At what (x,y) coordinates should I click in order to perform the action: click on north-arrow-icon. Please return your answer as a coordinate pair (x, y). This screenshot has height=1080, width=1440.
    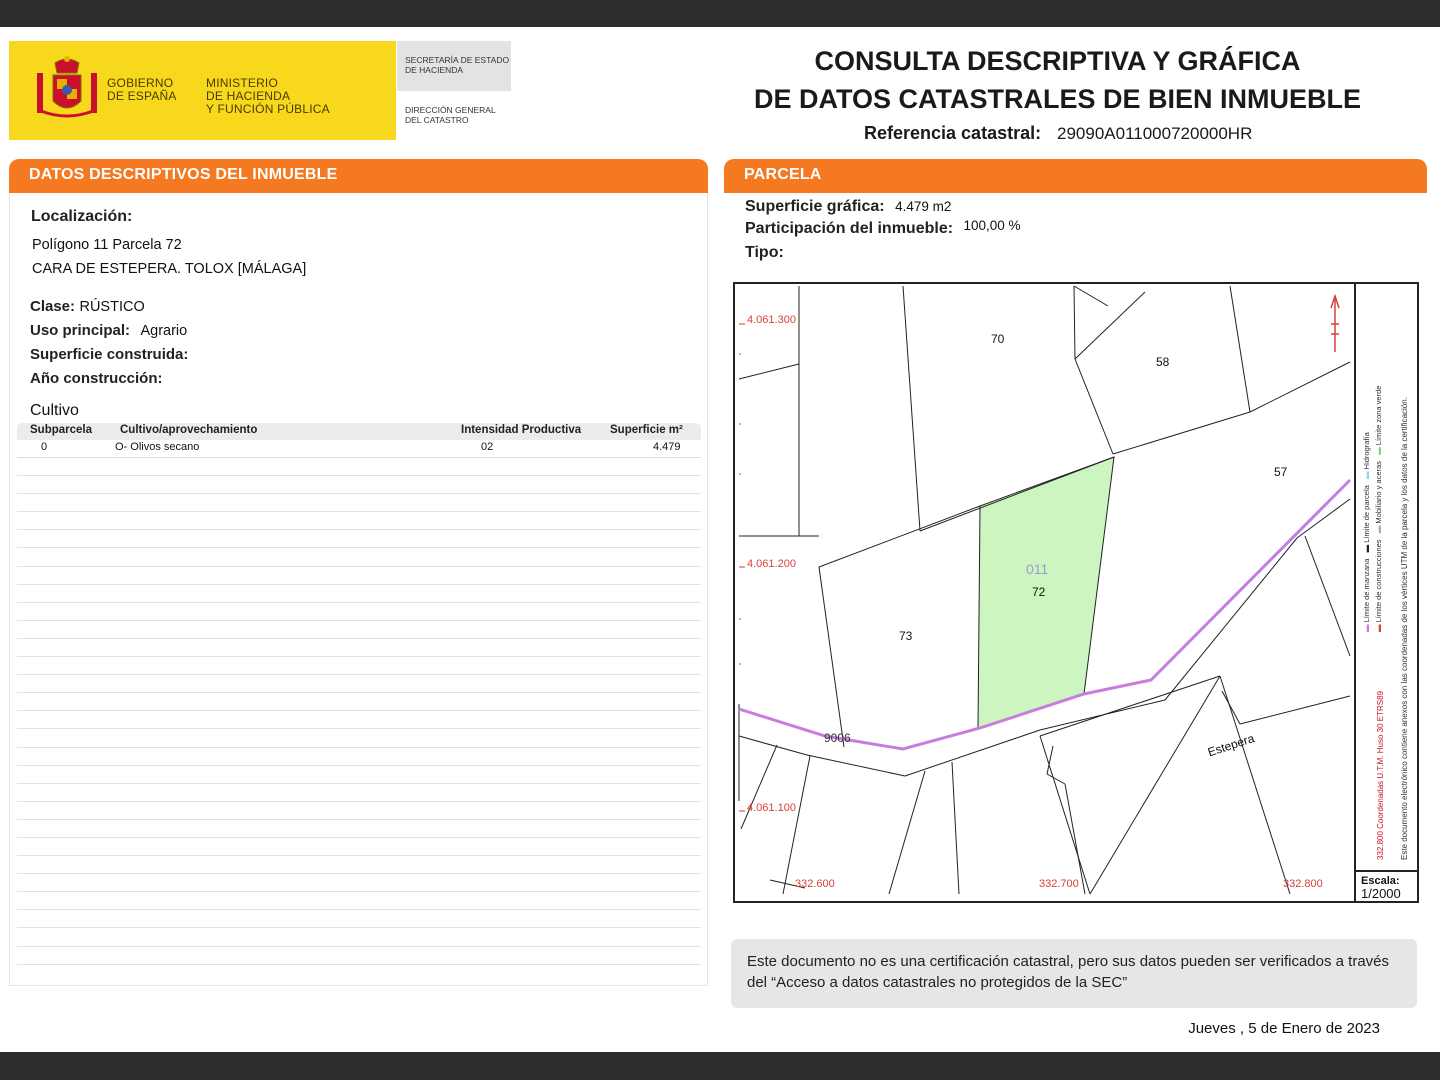
    Looking at the image, I should click on (1335, 322).